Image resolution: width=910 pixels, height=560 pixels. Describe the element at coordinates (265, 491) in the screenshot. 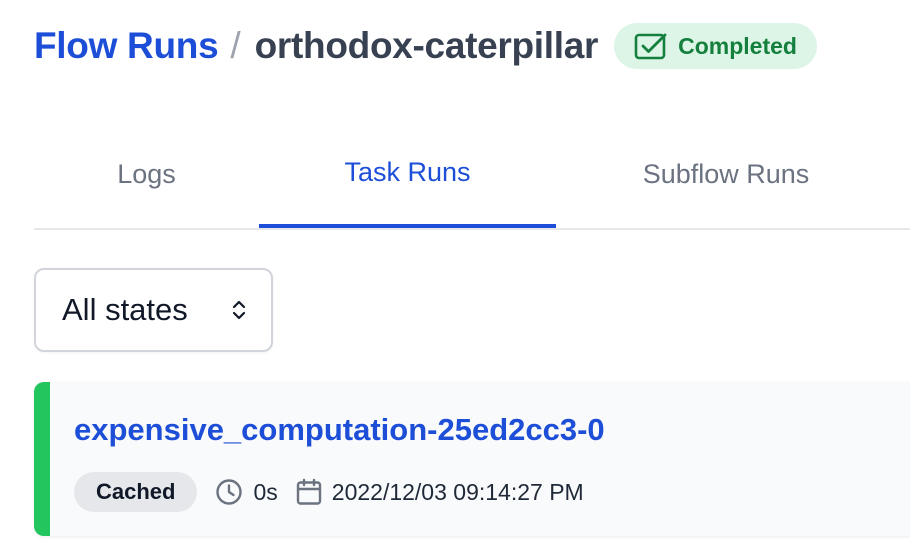

I see `duration-value: 0s` at that location.